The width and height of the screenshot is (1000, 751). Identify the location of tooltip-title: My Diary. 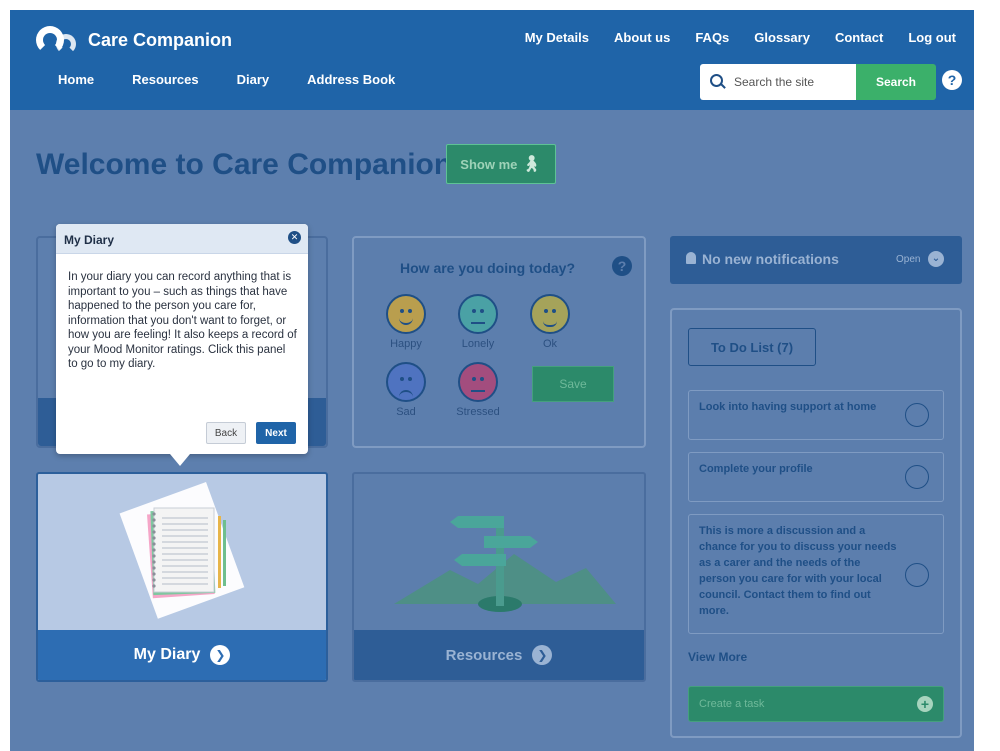
(89, 240).